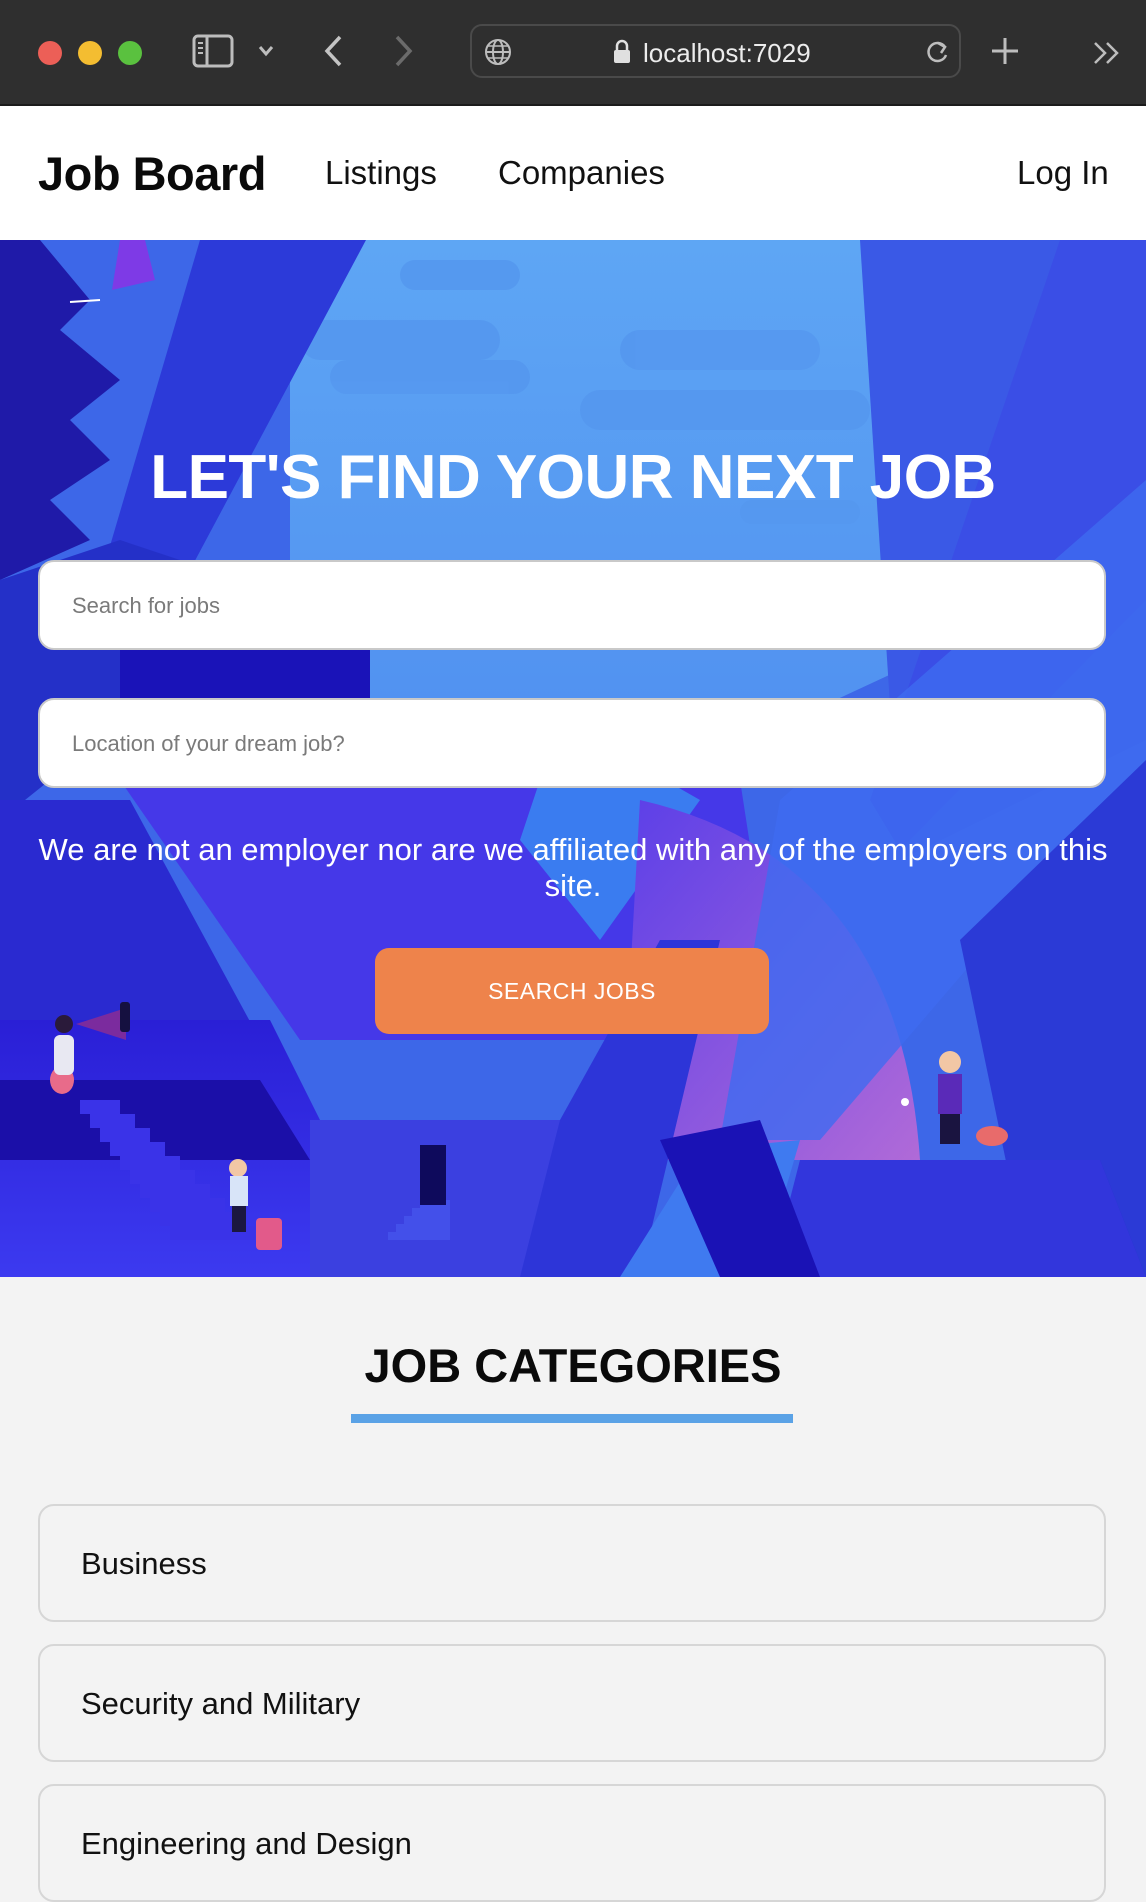 The image size is (1146, 1902). Describe the element at coordinates (572, 1563) in the screenshot. I see `category-business: Business` at that location.